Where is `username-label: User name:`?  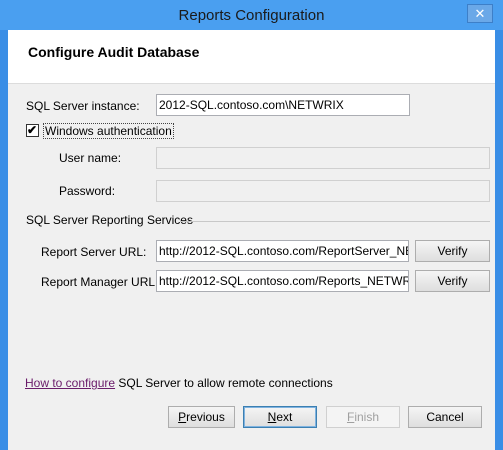 username-label: User name: is located at coordinates (90, 158).